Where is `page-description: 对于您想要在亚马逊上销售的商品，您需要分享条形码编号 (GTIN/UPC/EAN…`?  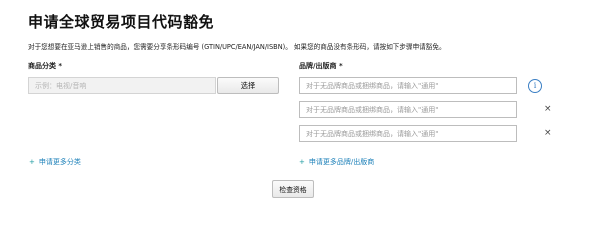
page-description: 对于您想要在亚马逊上销售的商品，您需要分享条形码编号 (GTIN/UPC/EAN… is located at coordinates (237, 47).